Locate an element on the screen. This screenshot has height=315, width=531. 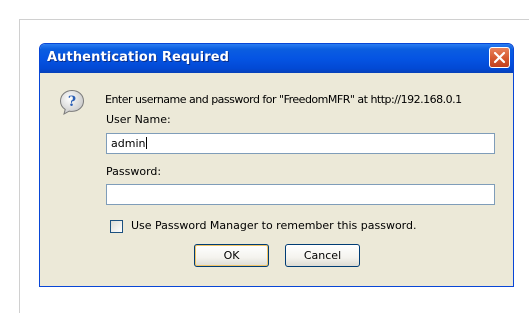
remember-password-checkbox is located at coordinates (116, 226).